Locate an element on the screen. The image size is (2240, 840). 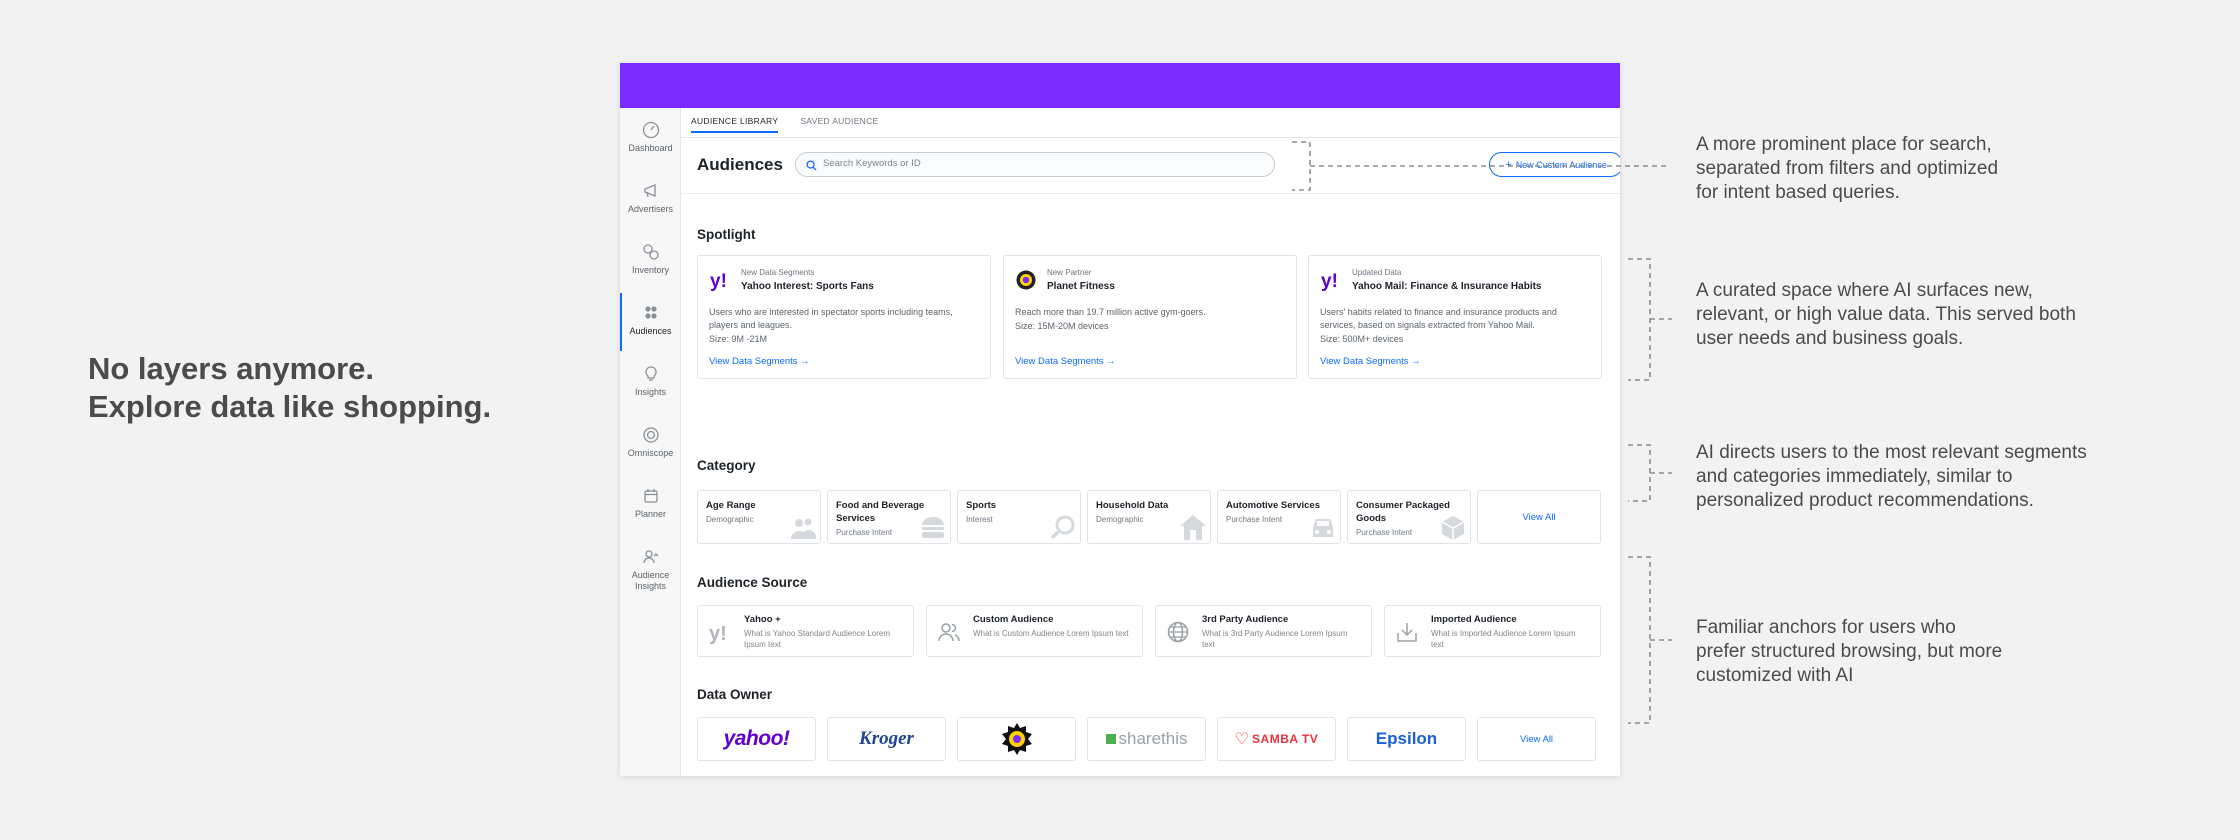
bracket-search is located at coordinates (1301, 166).